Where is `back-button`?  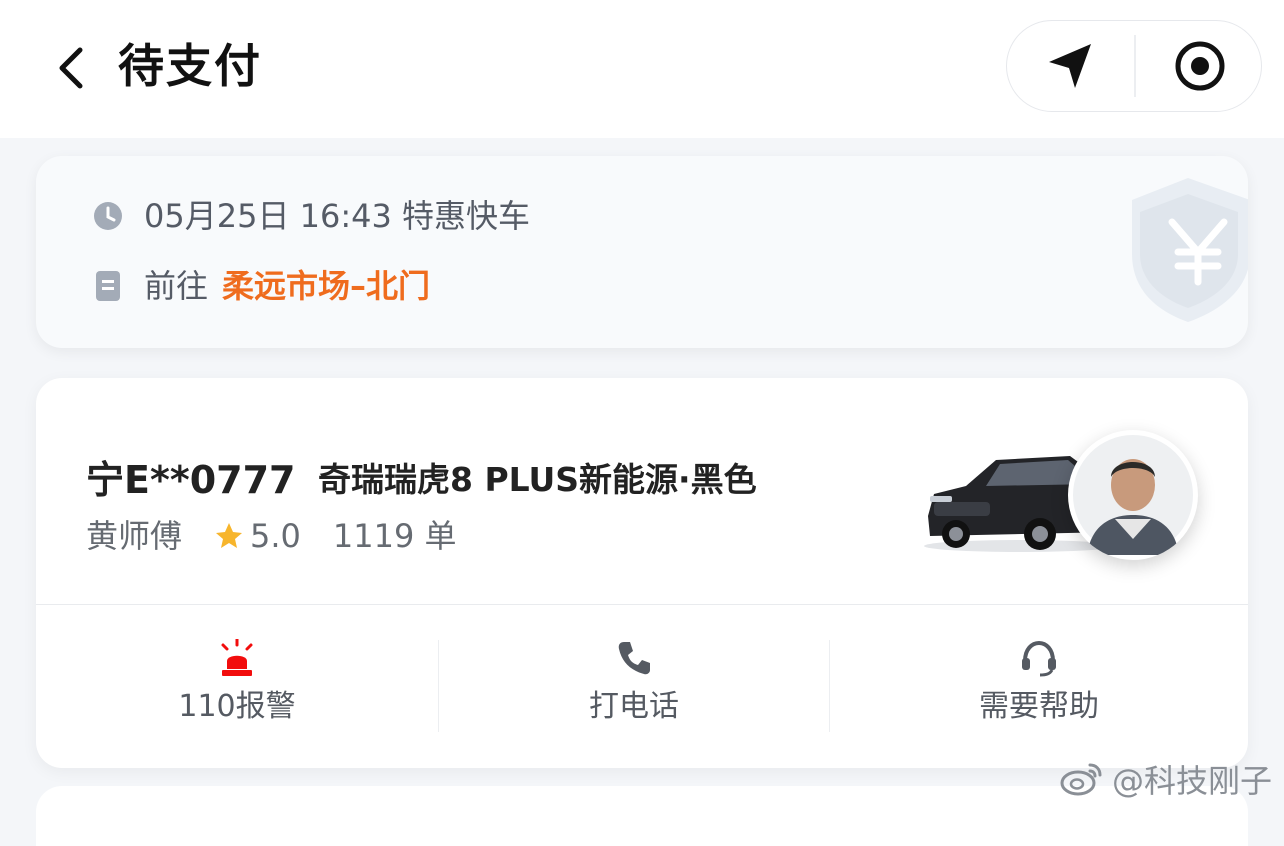 back-button is located at coordinates (71, 68).